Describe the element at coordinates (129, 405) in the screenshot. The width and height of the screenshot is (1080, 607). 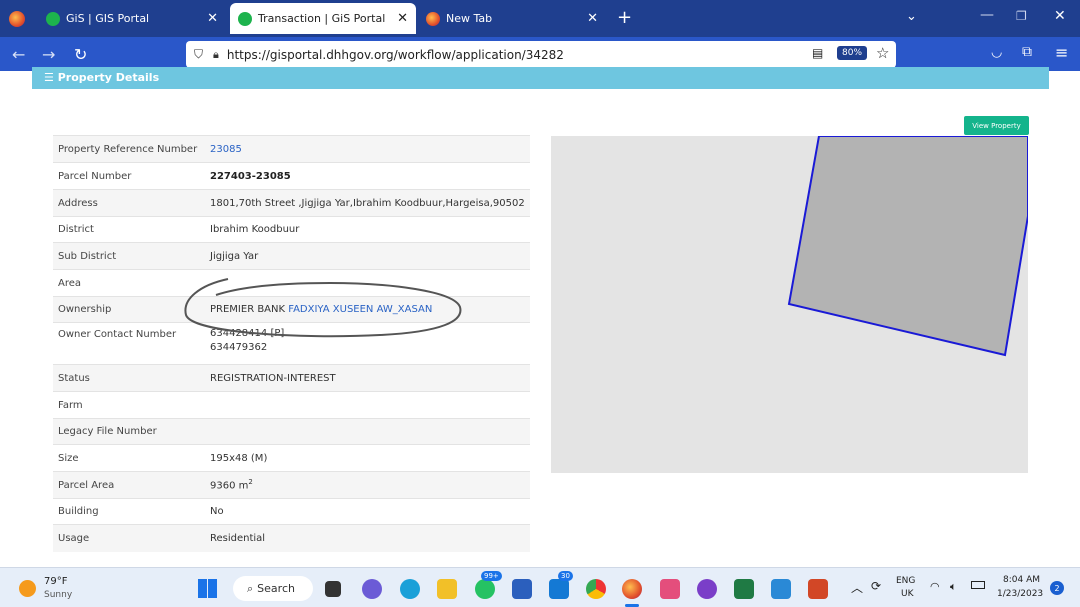
I see `row-label: Farm` at that location.